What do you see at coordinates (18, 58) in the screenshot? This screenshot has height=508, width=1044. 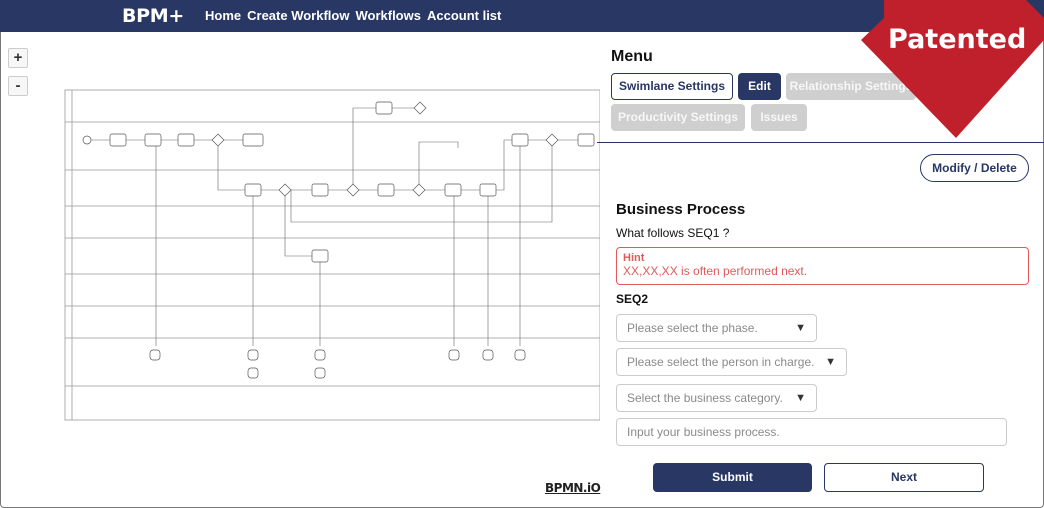 I see `zoom-in-button: +` at bounding box center [18, 58].